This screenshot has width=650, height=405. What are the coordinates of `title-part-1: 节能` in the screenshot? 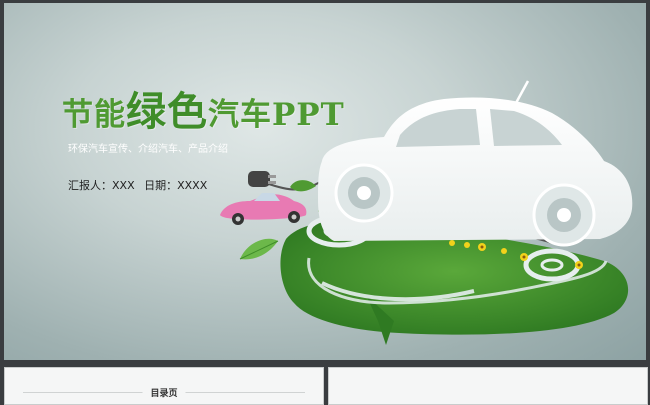 It's located at (94, 115).